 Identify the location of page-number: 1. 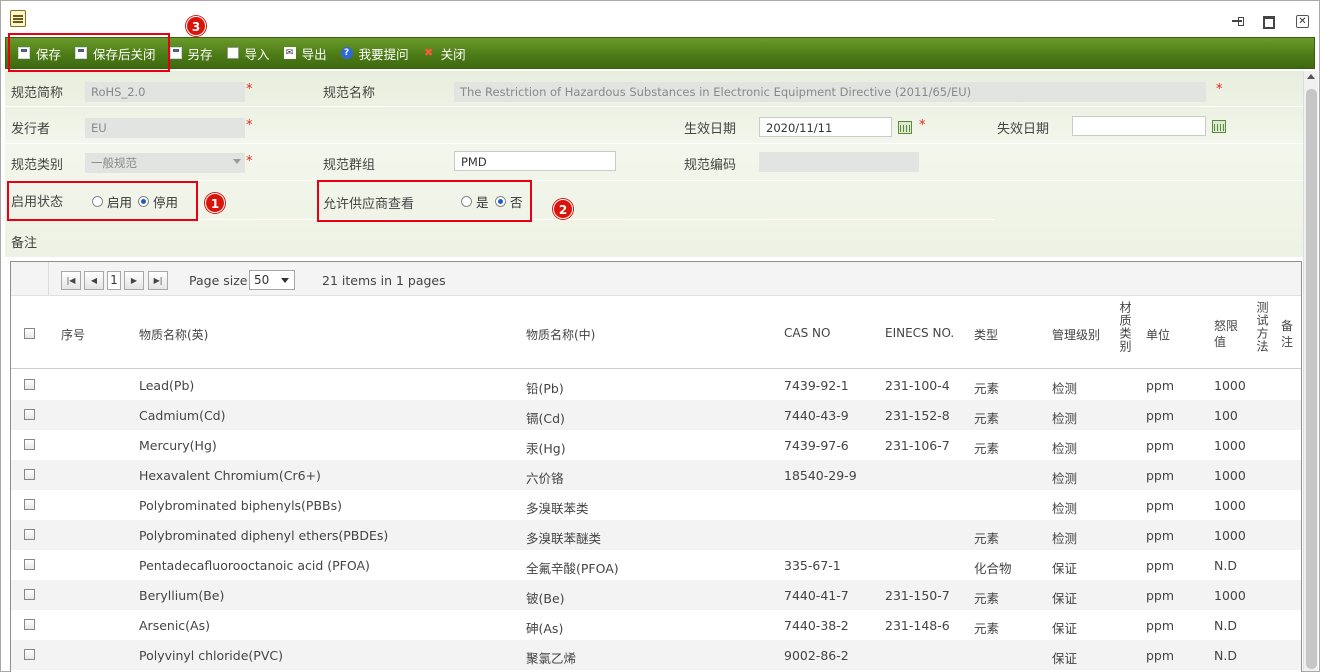
(114, 280).